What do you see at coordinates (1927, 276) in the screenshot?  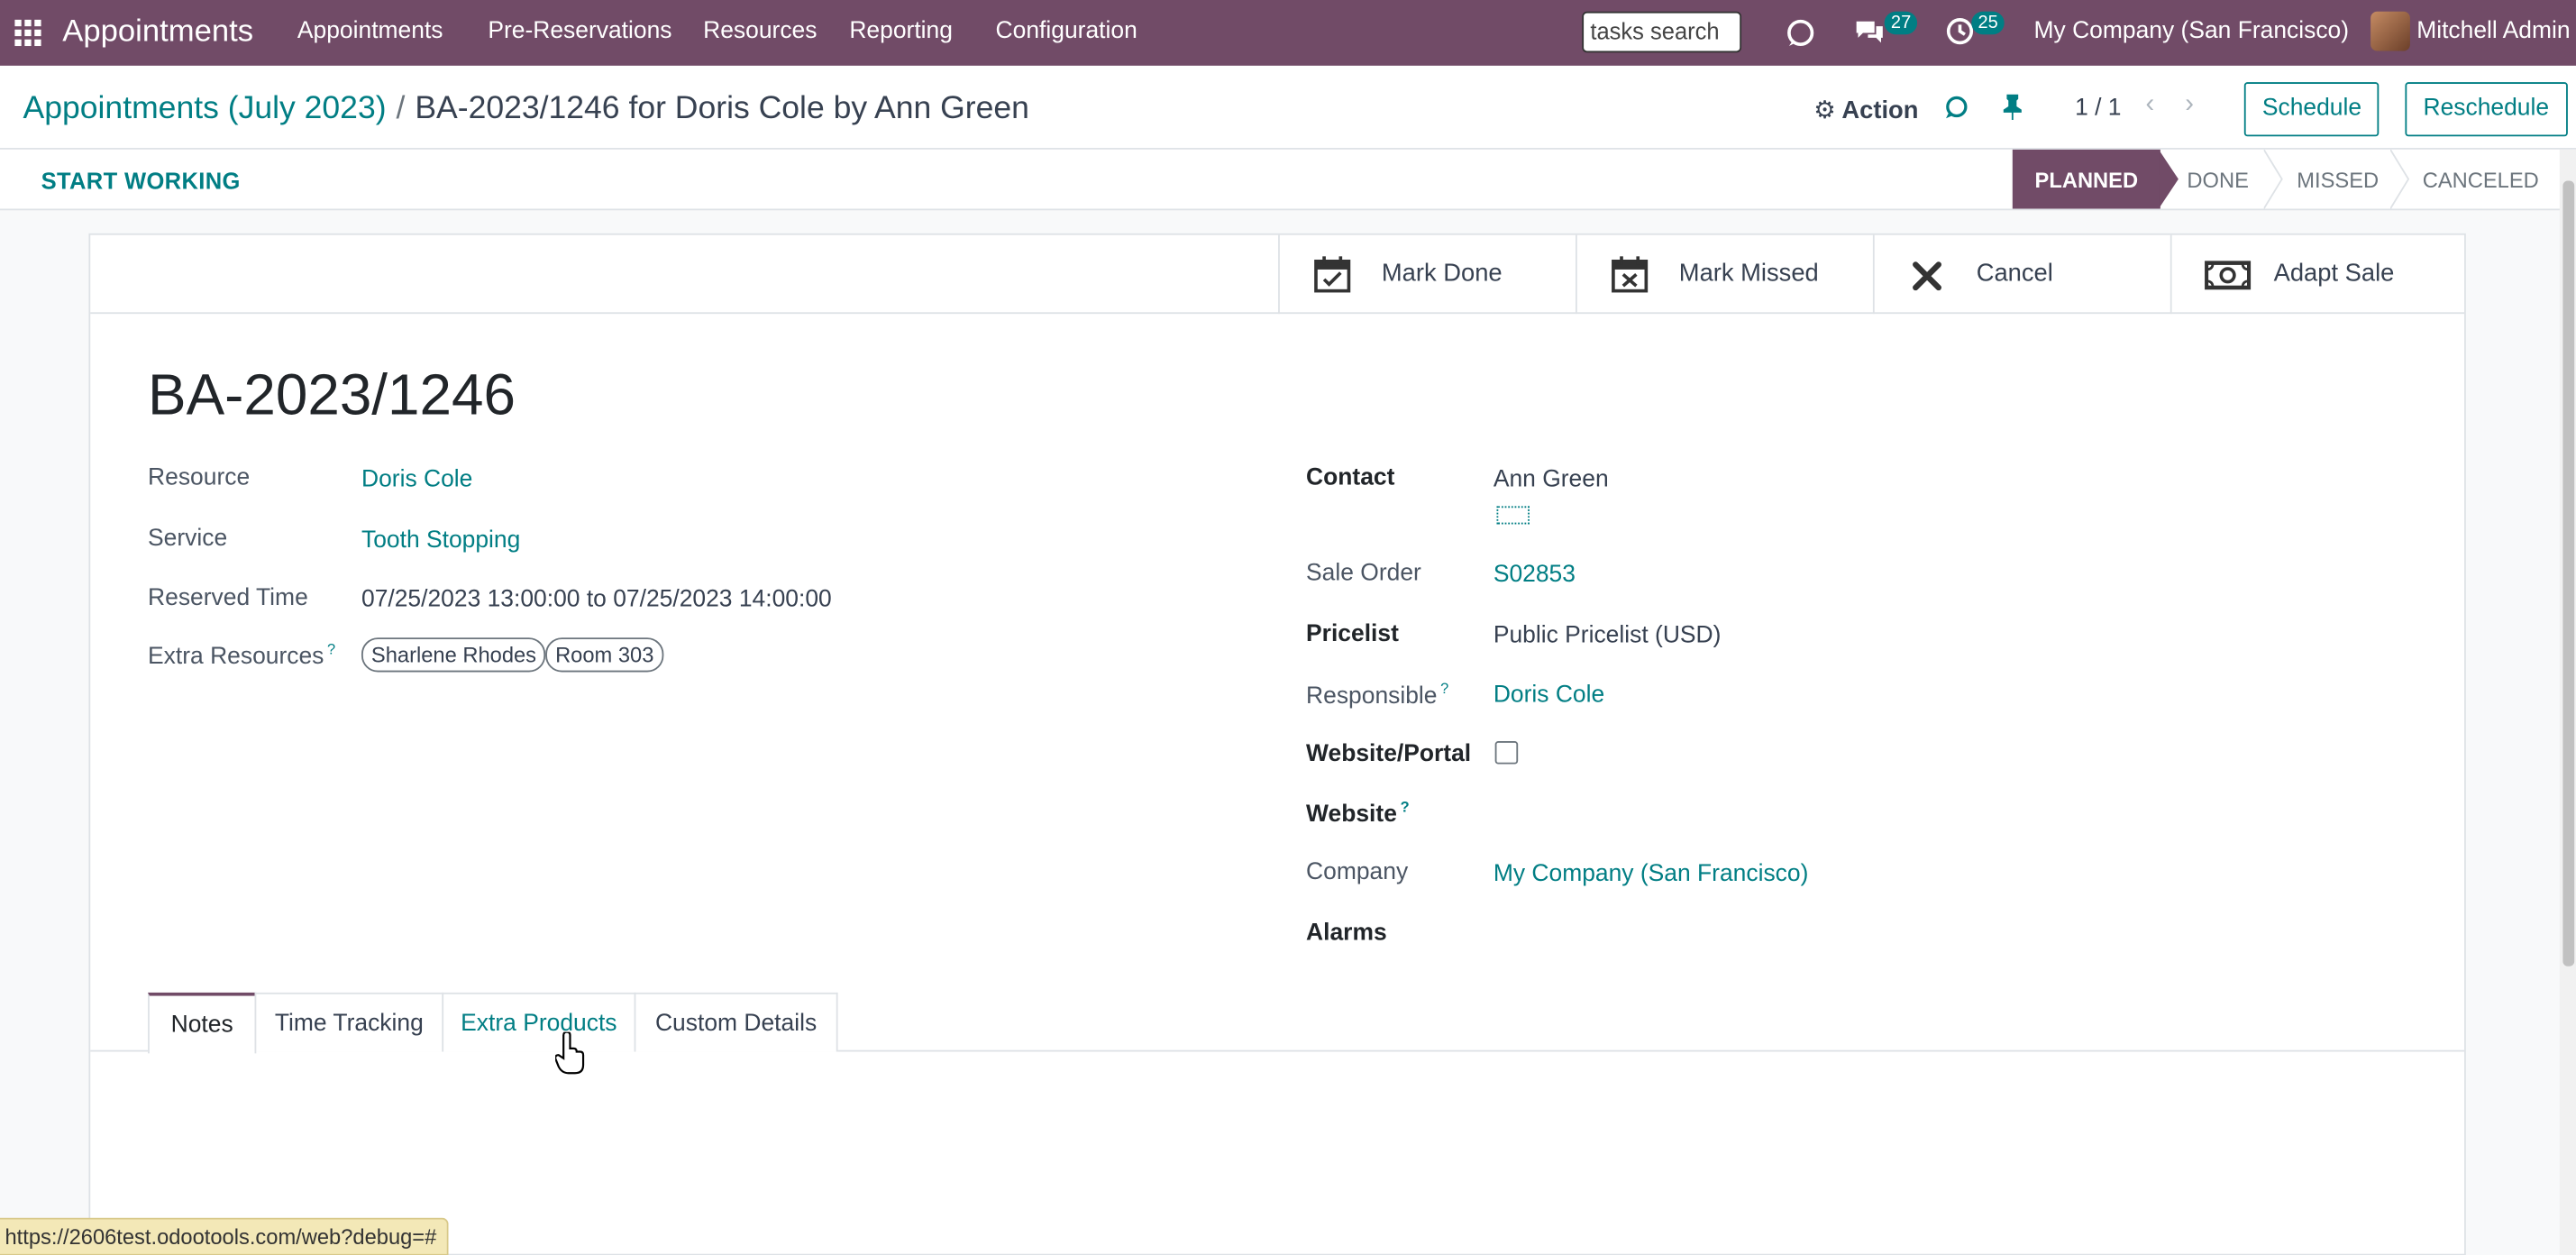 I see `close-icon` at bounding box center [1927, 276].